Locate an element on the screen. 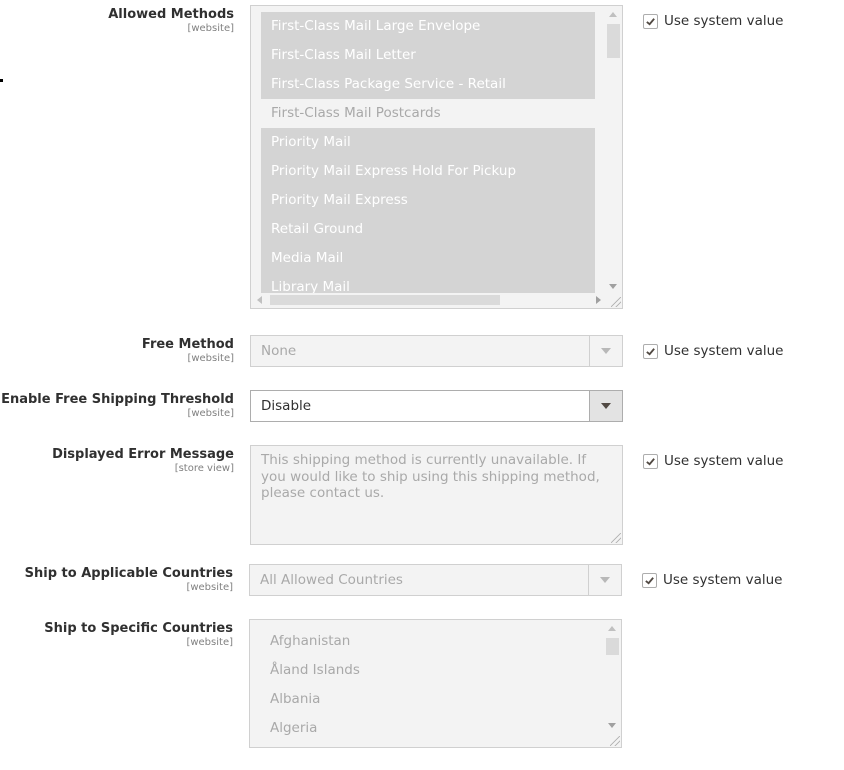  list-option: First-Class Mail Letter is located at coordinates (428, 55).